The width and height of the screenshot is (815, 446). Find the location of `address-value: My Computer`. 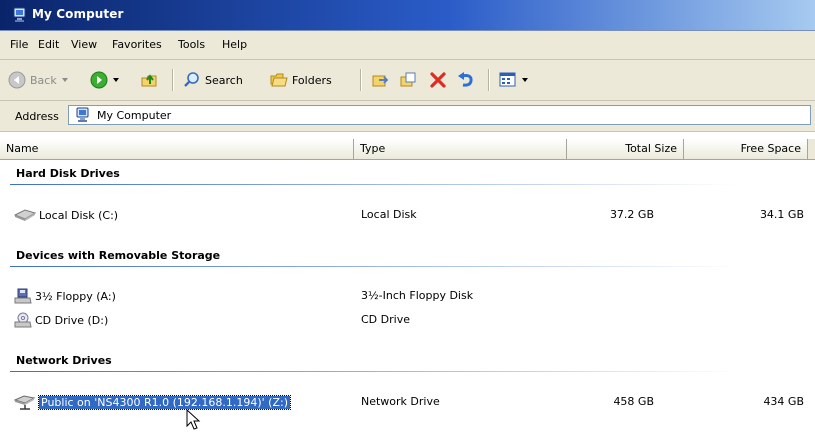

address-value: My Computer is located at coordinates (134, 115).